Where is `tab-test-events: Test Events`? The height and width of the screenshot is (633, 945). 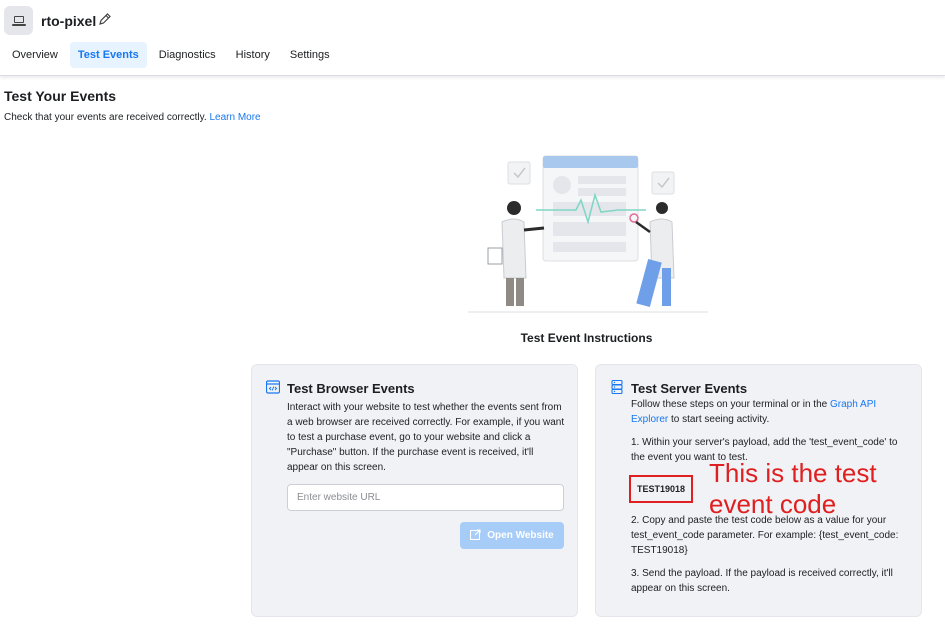 tab-test-events: Test Events is located at coordinates (108, 55).